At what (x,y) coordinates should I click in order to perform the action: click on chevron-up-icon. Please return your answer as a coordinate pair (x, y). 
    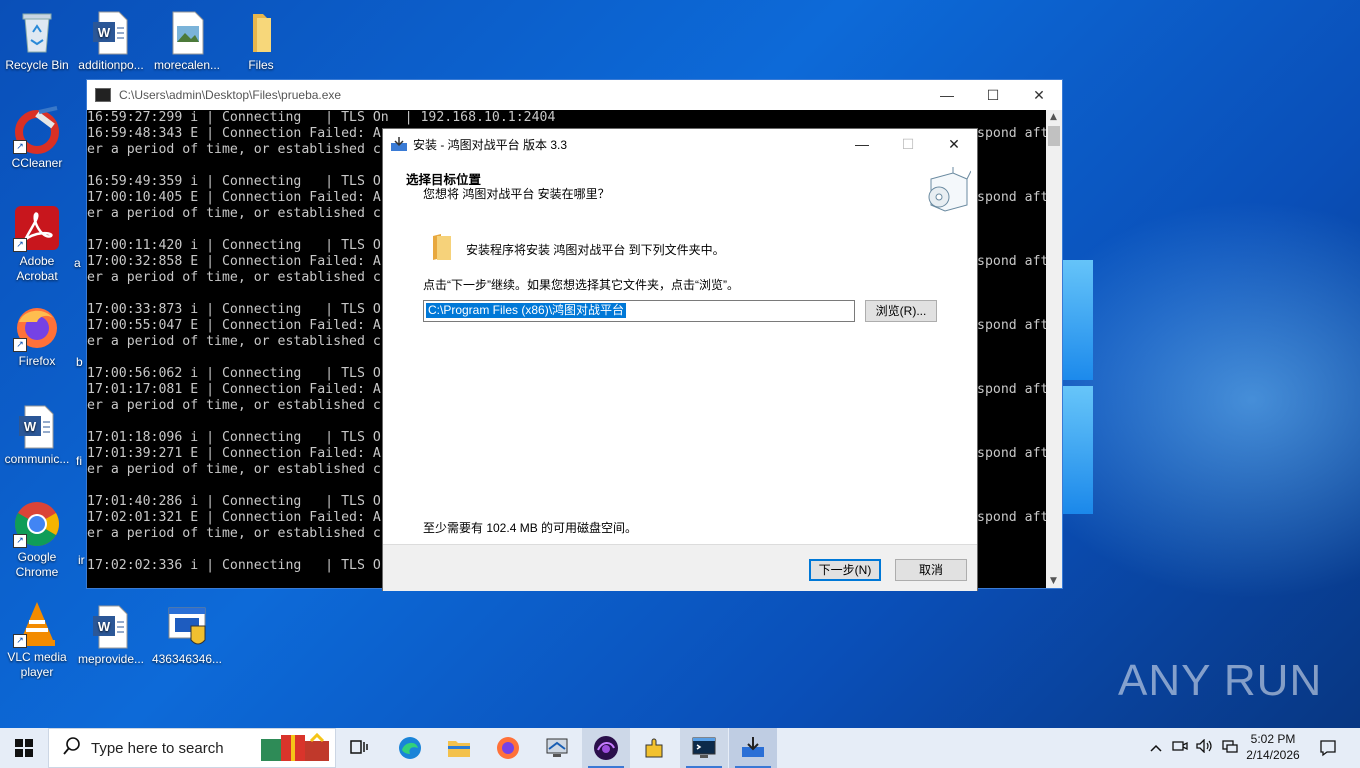
    Looking at the image, I should click on (1156, 748).